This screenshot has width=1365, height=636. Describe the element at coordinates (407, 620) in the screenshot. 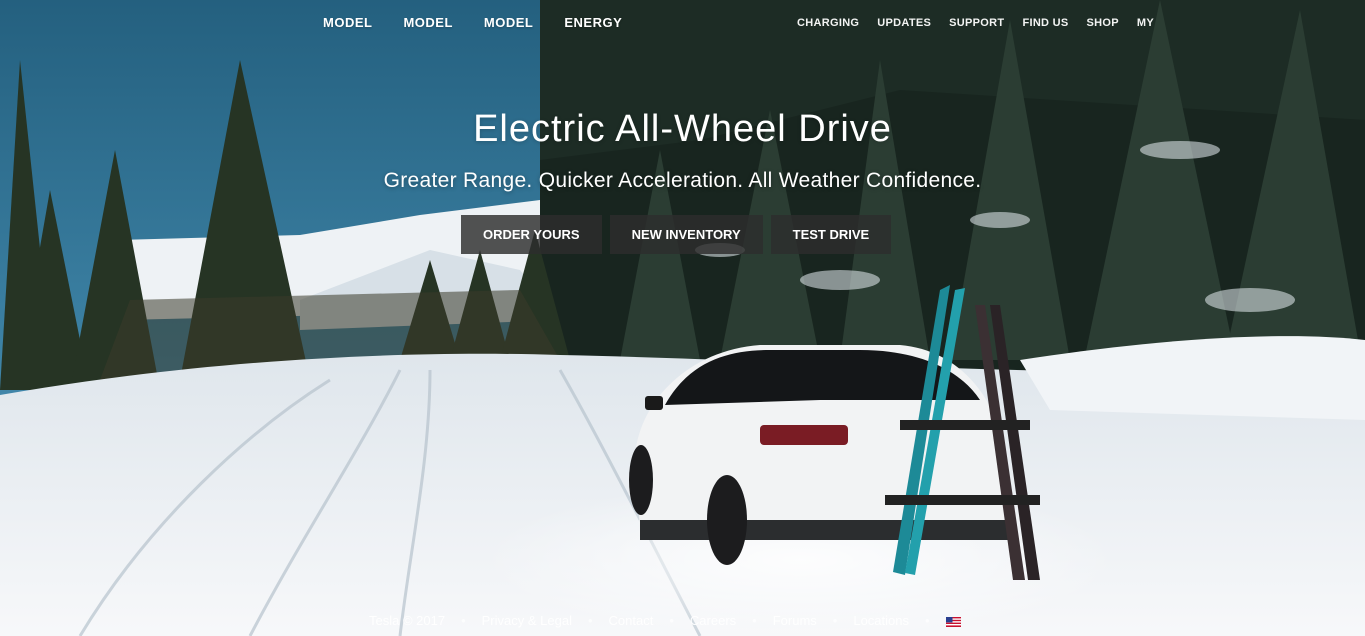

I see `copyright-text: Tesla © 2017` at that location.